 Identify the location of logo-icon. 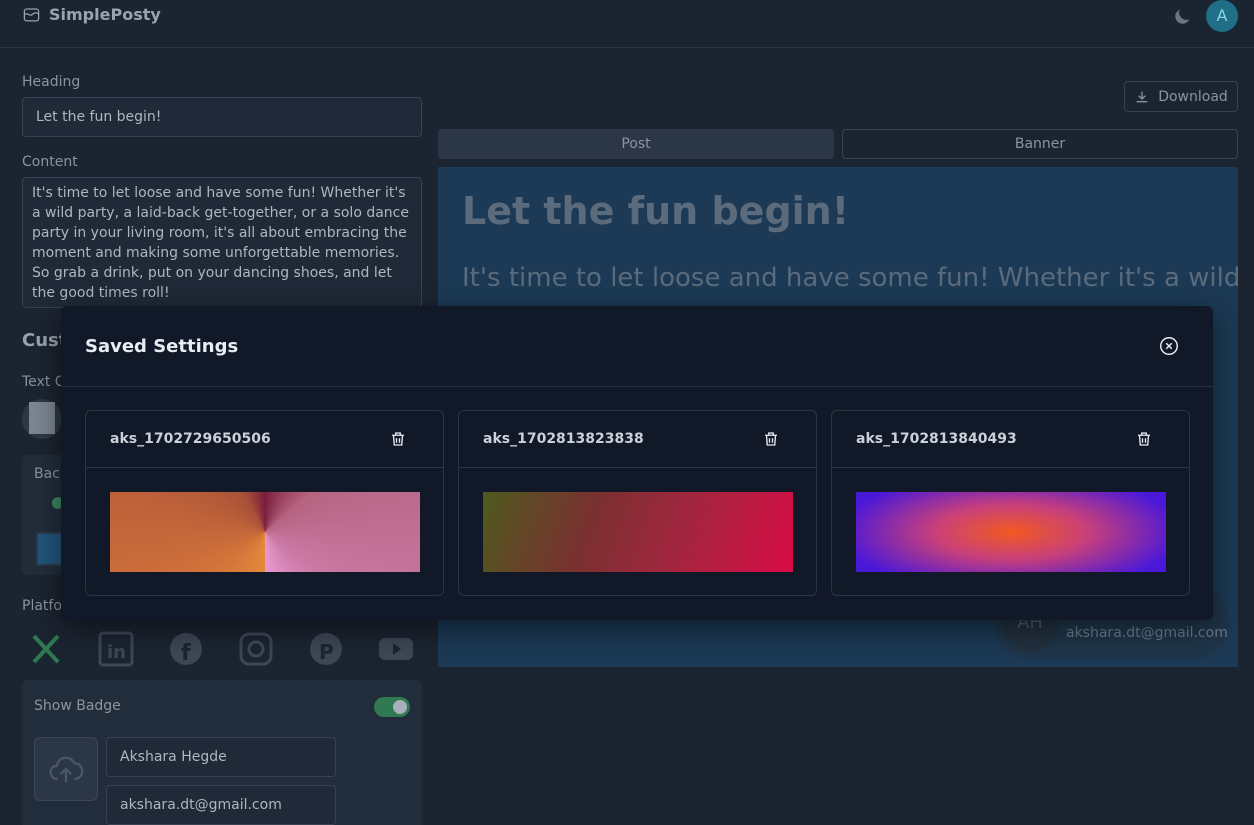
(31, 15).